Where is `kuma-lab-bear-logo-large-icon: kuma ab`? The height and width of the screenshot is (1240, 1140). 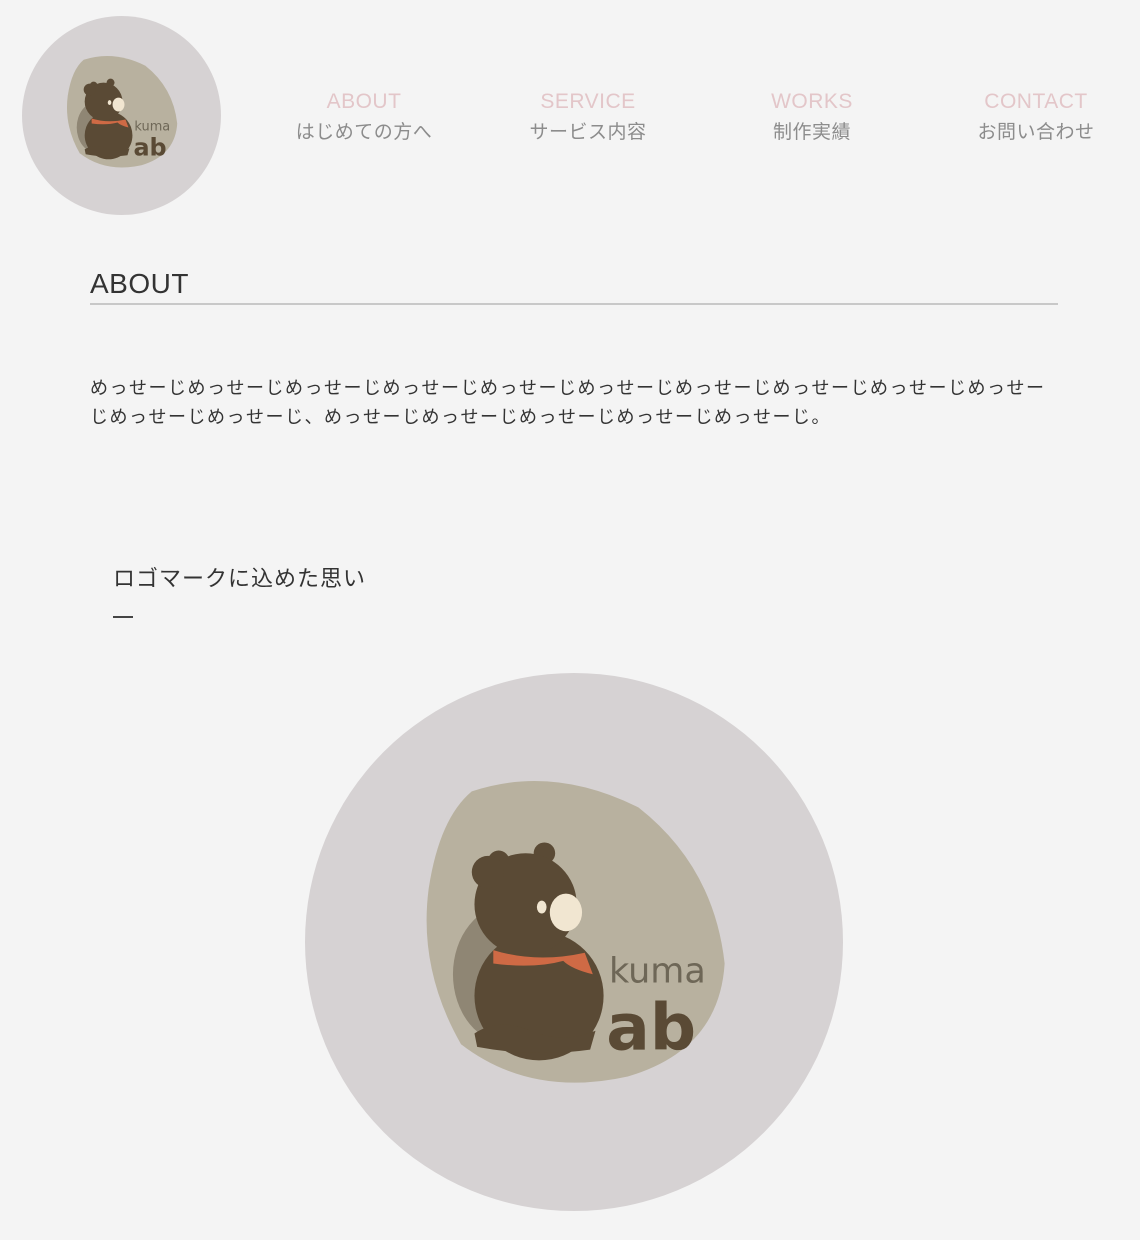 kuma-lab-bear-logo-large-icon: kuma ab is located at coordinates (575, 932).